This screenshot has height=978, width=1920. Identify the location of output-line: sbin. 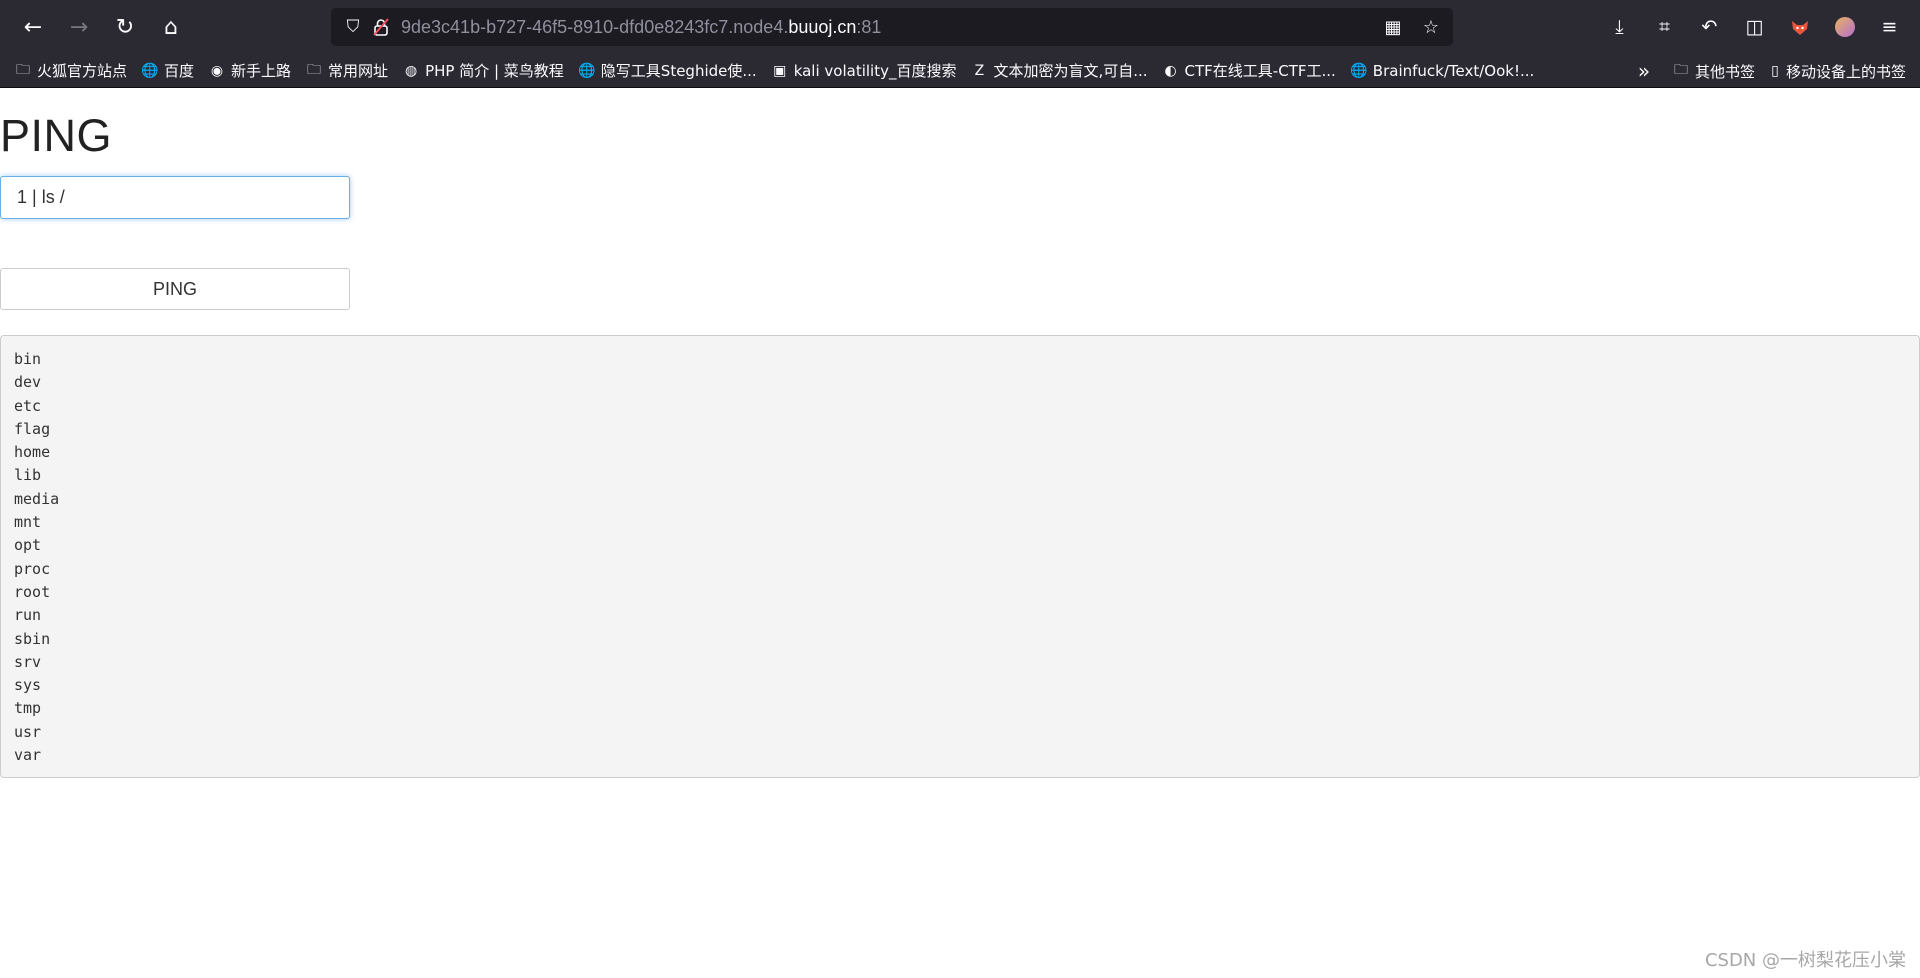
(32, 638).